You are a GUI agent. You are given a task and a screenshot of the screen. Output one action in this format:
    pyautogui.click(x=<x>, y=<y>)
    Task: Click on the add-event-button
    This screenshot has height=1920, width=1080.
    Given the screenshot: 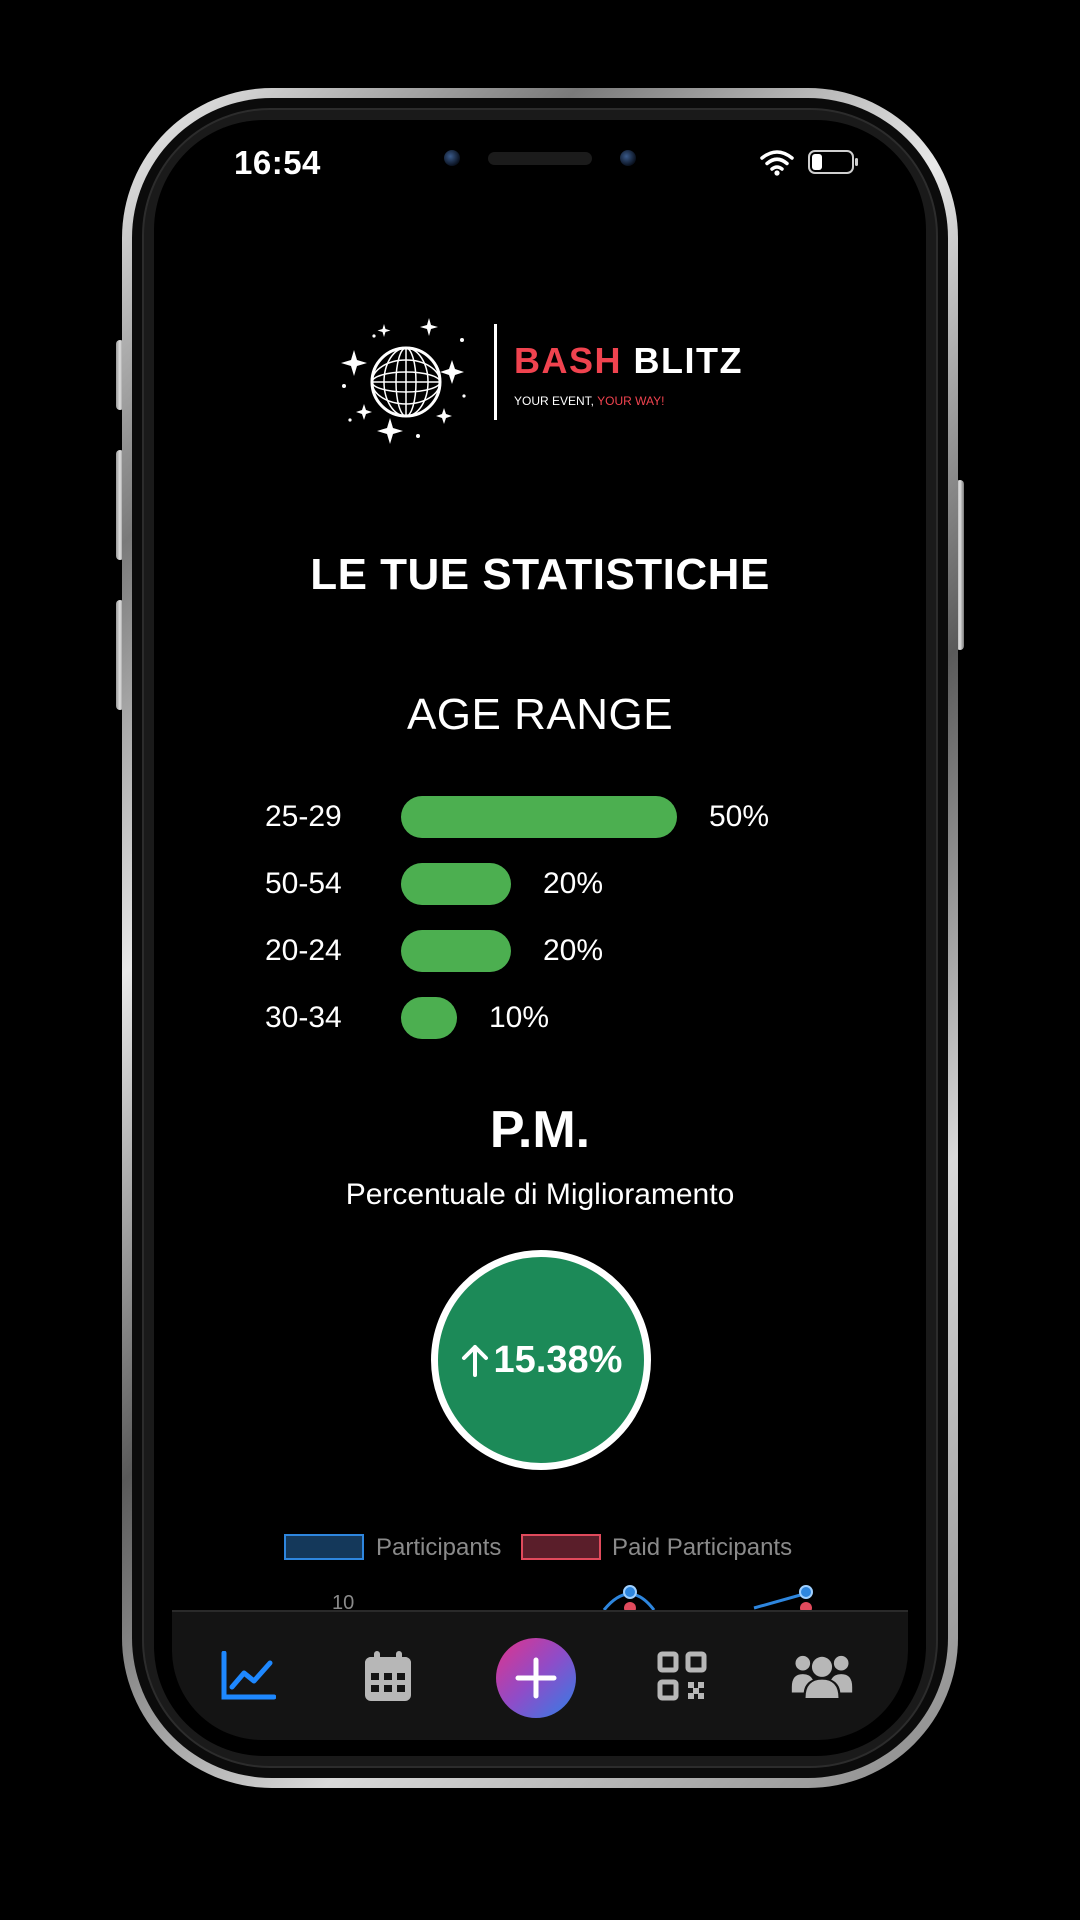 What is the action you would take?
    pyautogui.click(x=536, y=1678)
    